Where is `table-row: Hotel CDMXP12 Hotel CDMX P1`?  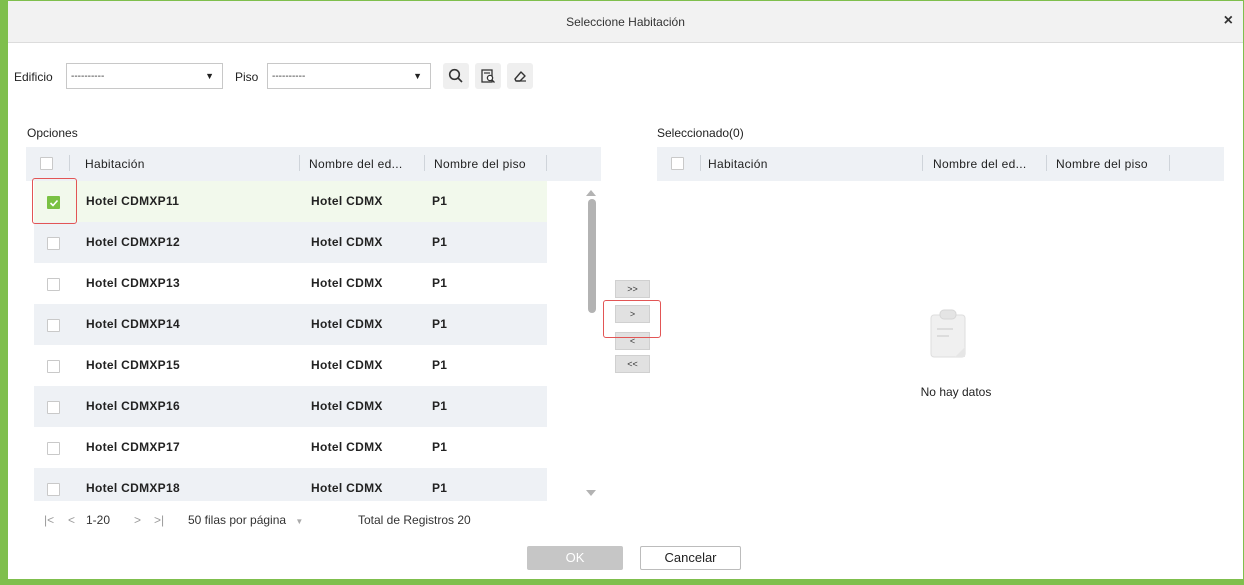 table-row: Hotel CDMXP12 Hotel CDMX P1 is located at coordinates (290, 242).